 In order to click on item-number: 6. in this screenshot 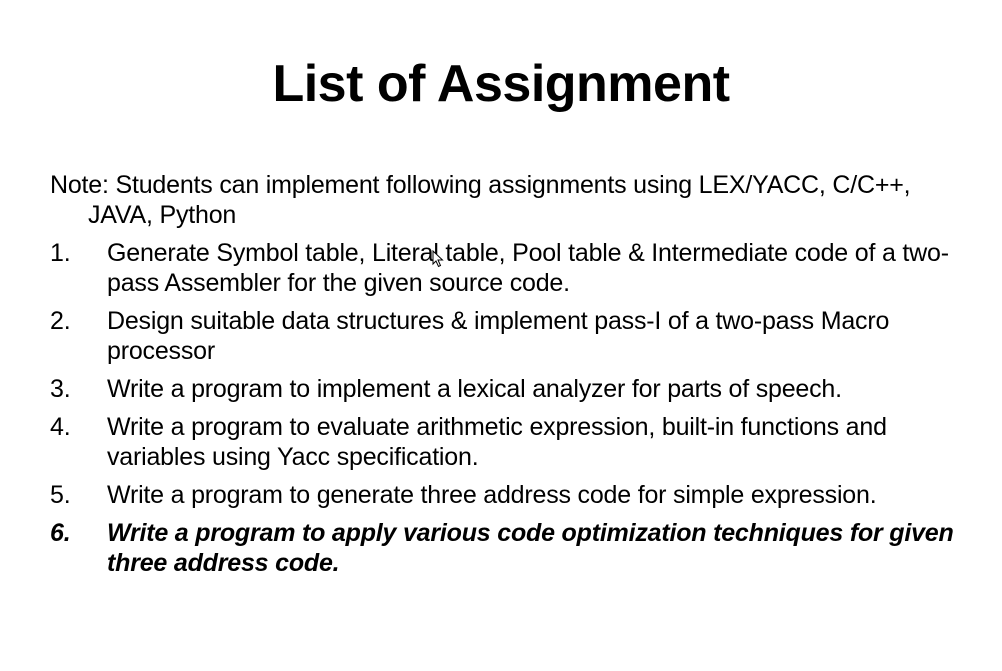, I will do `click(60, 533)`.